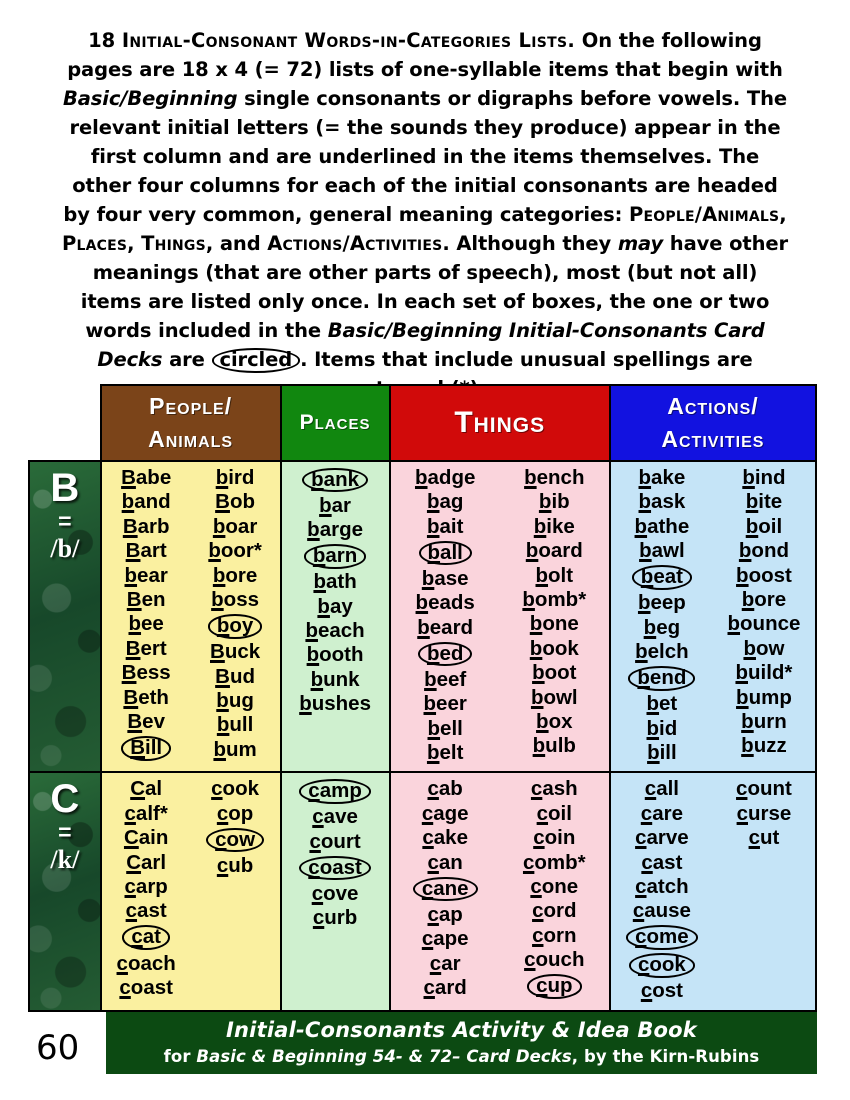  I want to click on word-item: badge, so click(445, 478).